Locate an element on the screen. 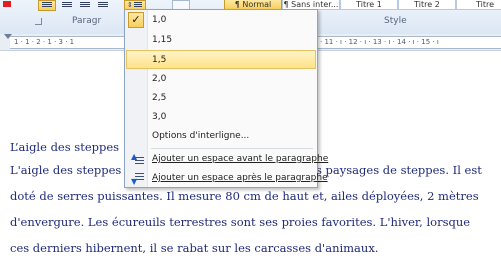 This screenshot has width=501, height=277. menu-separator is located at coordinates (232, 148).